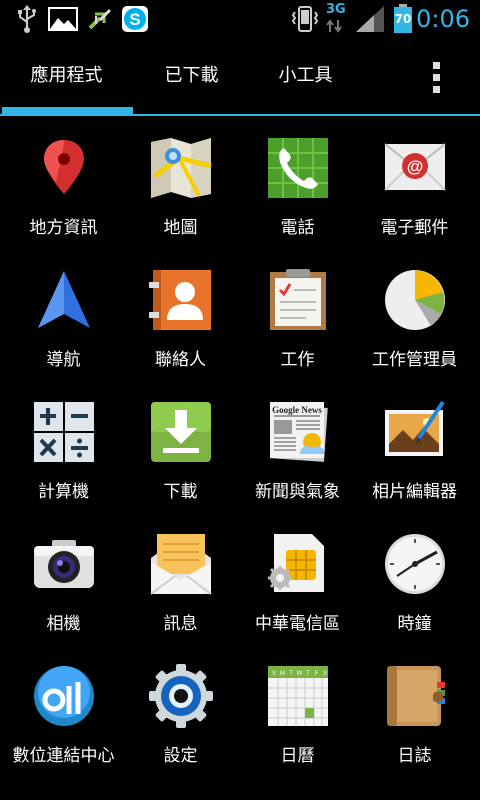  What do you see at coordinates (63, 492) in the screenshot?
I see `app-label: 計算機` at bounding box center [63, 492].